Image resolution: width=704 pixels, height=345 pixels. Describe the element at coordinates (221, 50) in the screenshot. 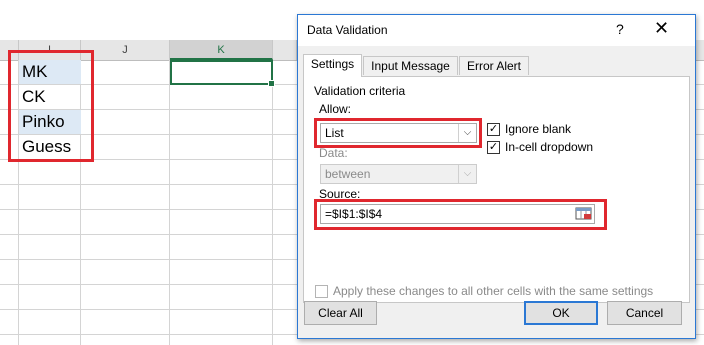

I see `column-header-k: K` at that location.